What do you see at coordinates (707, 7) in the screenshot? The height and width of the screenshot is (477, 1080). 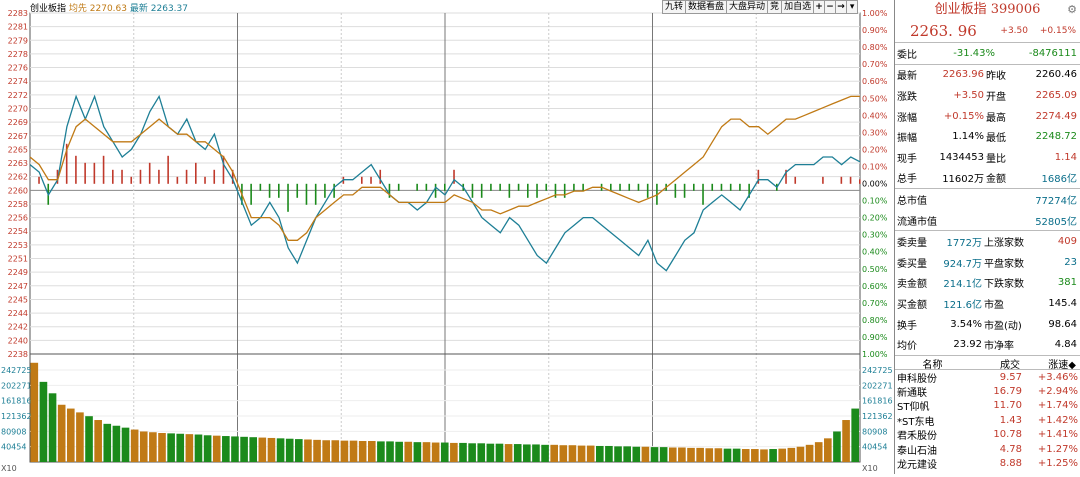 I see `toolbar-data-view-button: 数据看盘` at bounding box center [707, 7].